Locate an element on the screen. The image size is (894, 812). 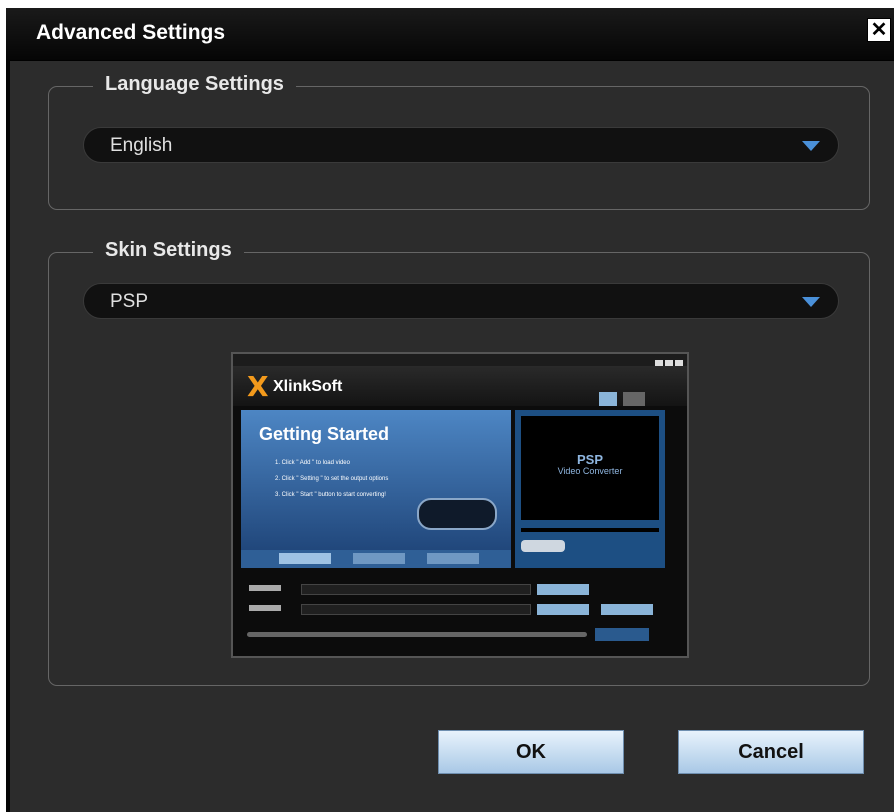
dialog-title: Advanced Settings is located at coordinates (131, 32).